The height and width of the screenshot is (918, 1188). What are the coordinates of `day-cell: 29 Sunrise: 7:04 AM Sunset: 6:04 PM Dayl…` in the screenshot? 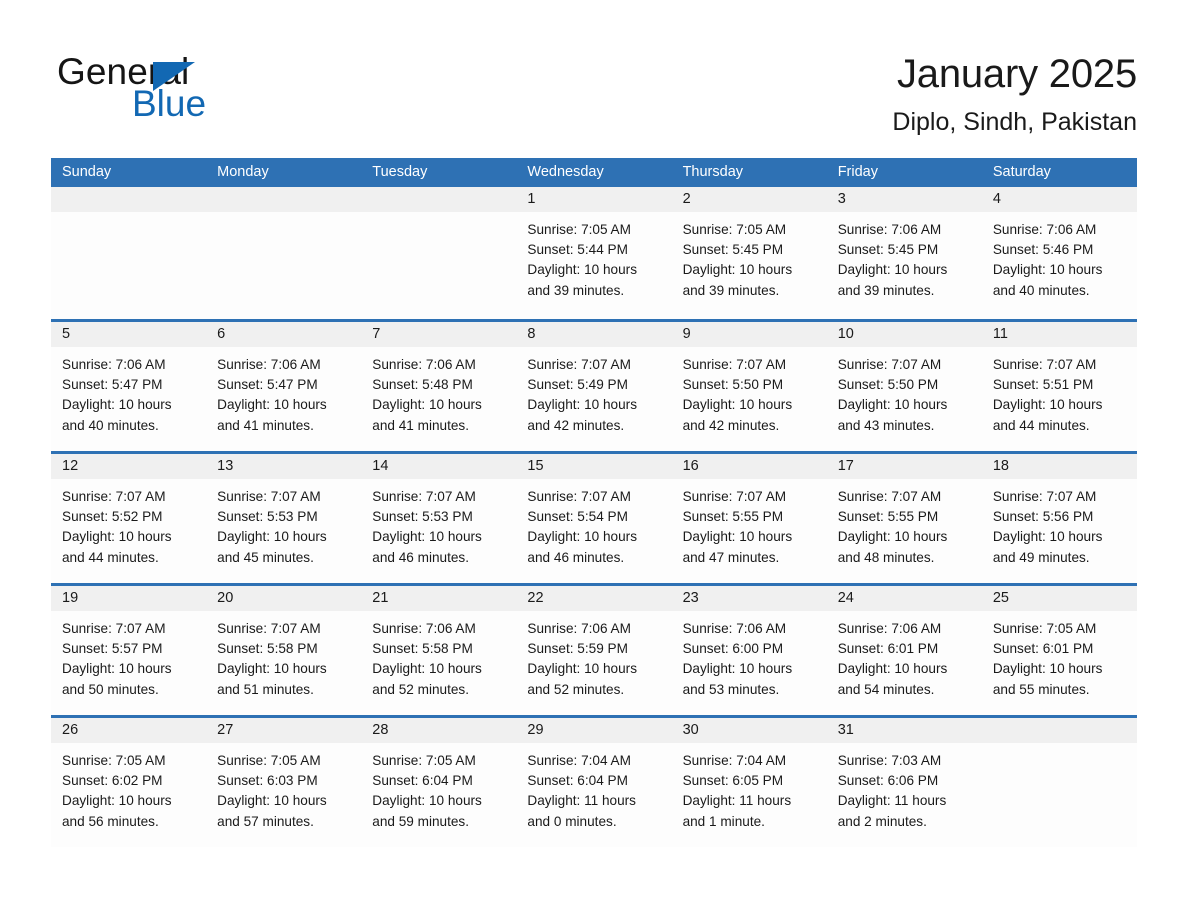 It's located at (594, 782).